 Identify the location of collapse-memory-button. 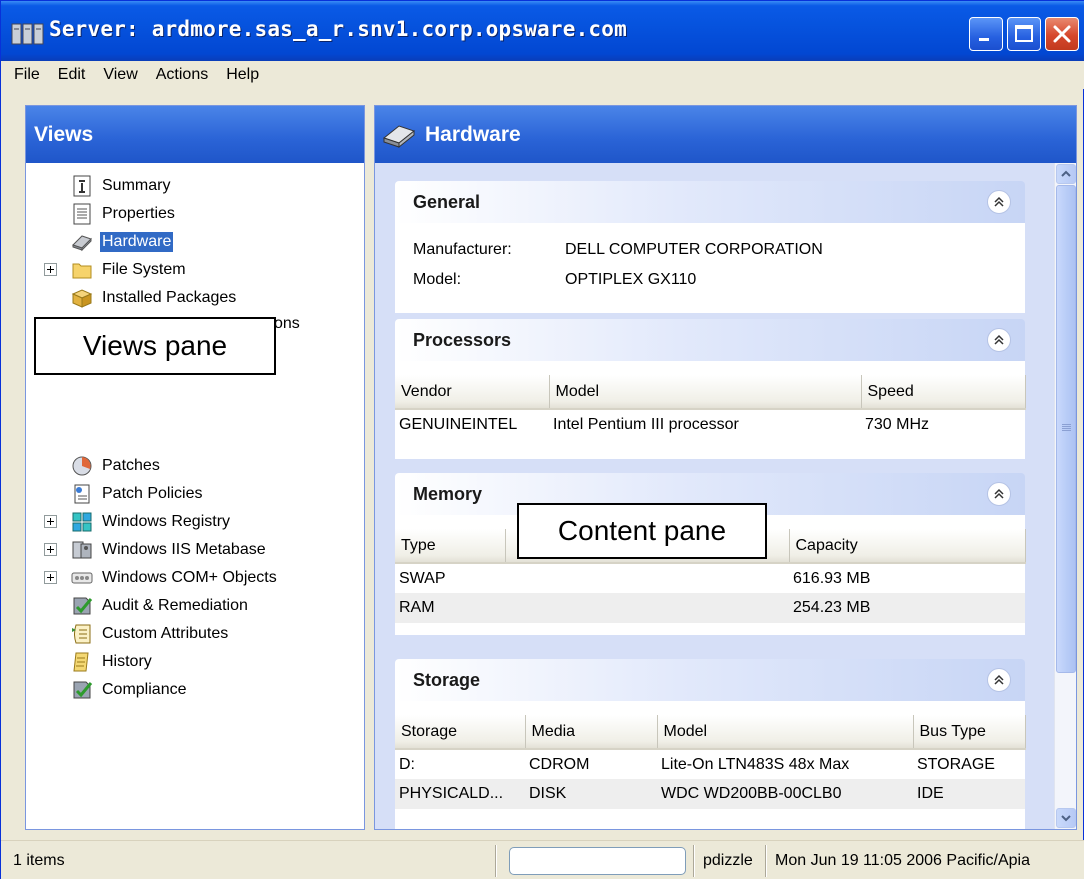
(999, 494).